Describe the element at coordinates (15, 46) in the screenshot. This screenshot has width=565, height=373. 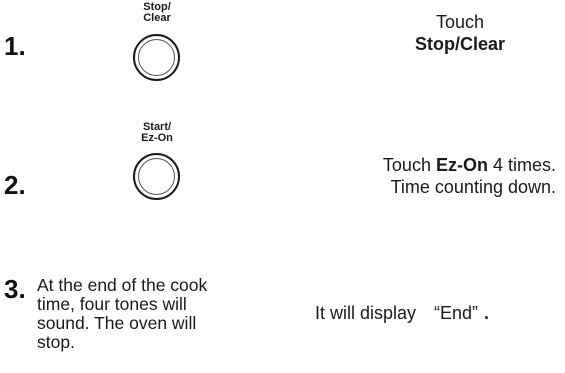
I see `step-1-number: 1.` at that location.